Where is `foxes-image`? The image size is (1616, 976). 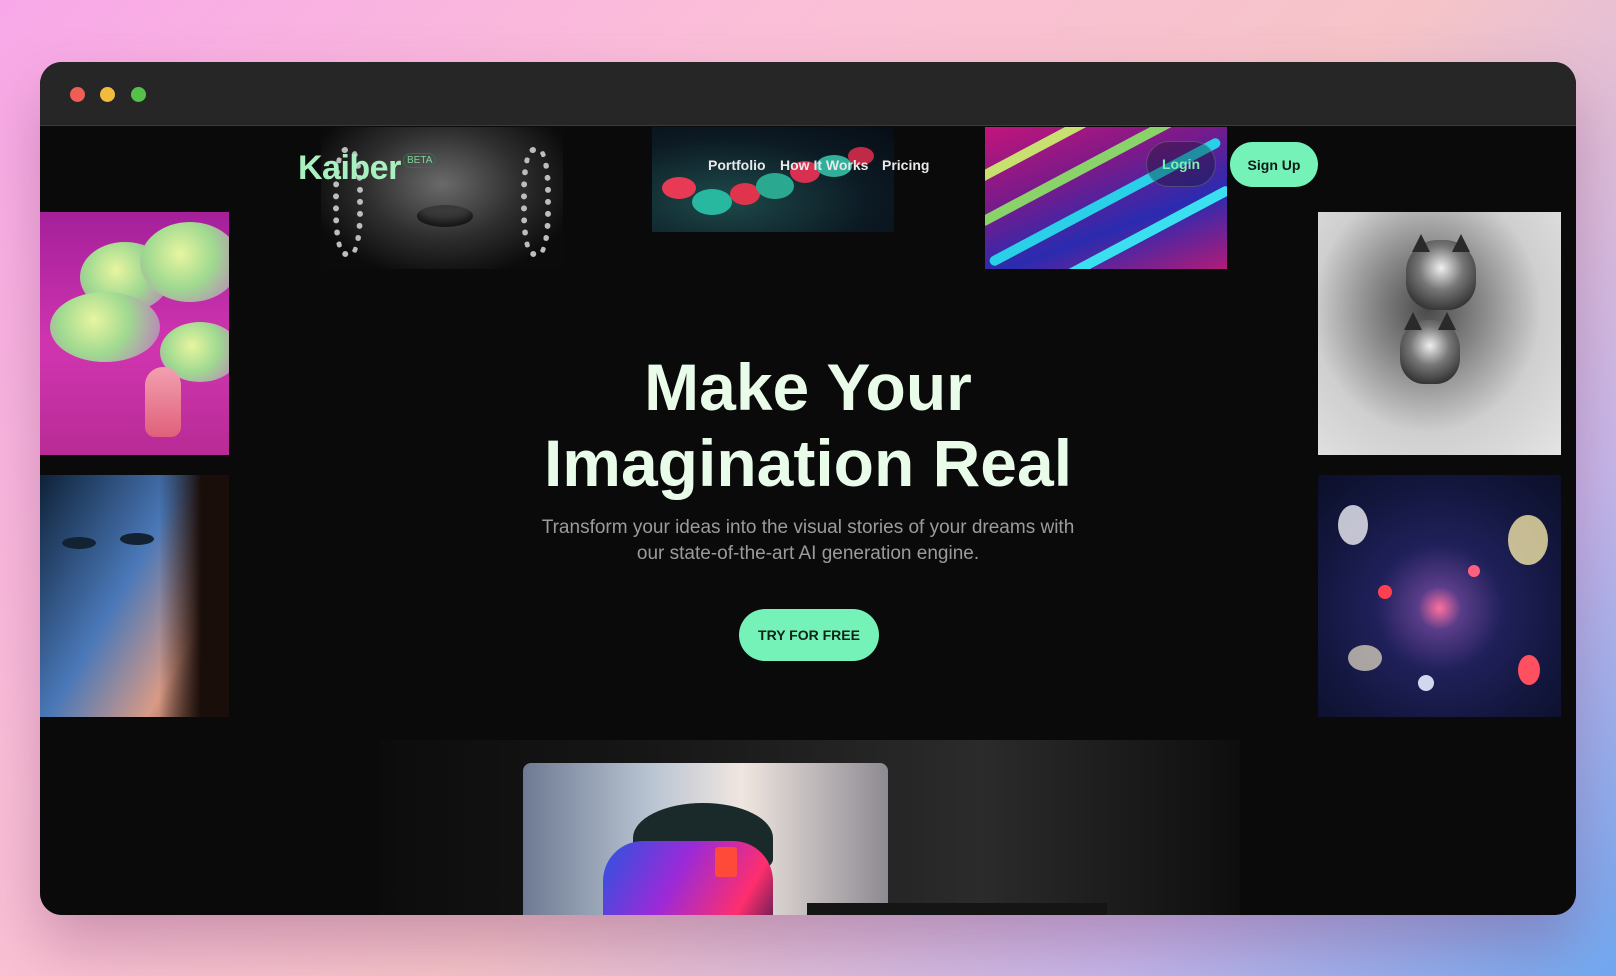
foxes-image is located at coordinates (1439, 333).